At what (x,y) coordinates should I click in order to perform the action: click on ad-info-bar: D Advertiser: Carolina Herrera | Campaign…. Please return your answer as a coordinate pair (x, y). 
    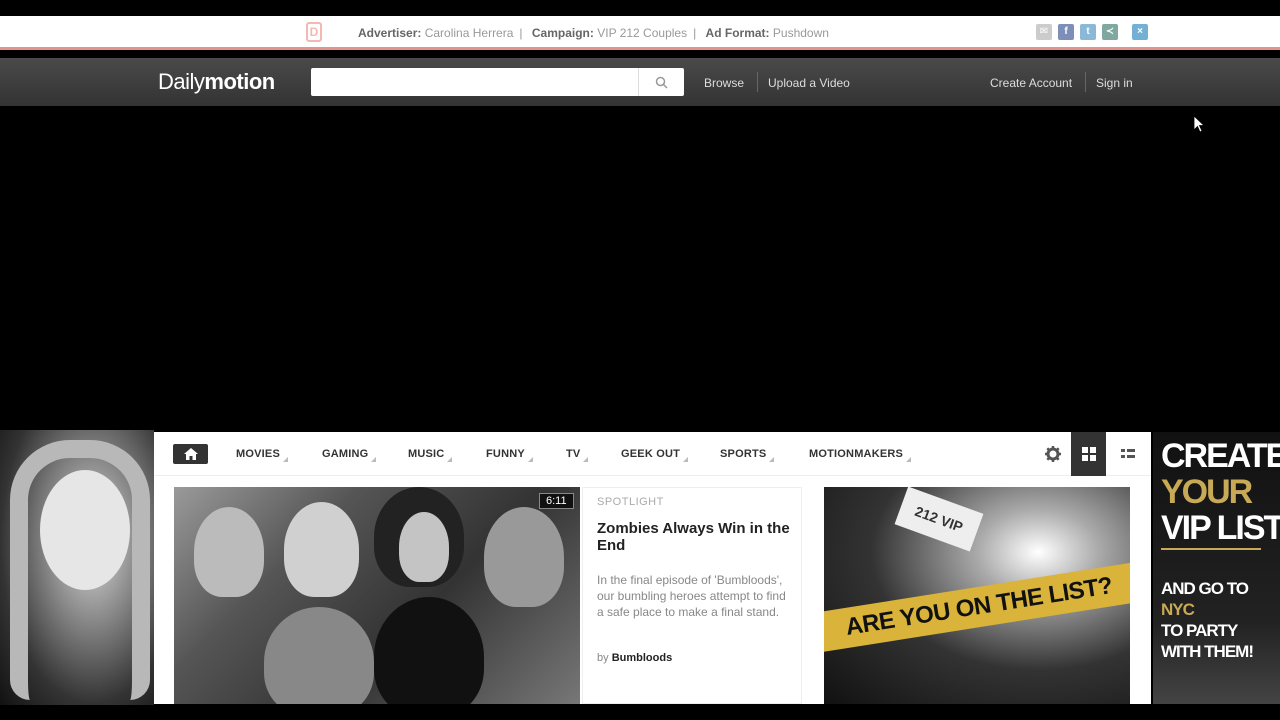
    Looking at the image, I should click on (640, 33).